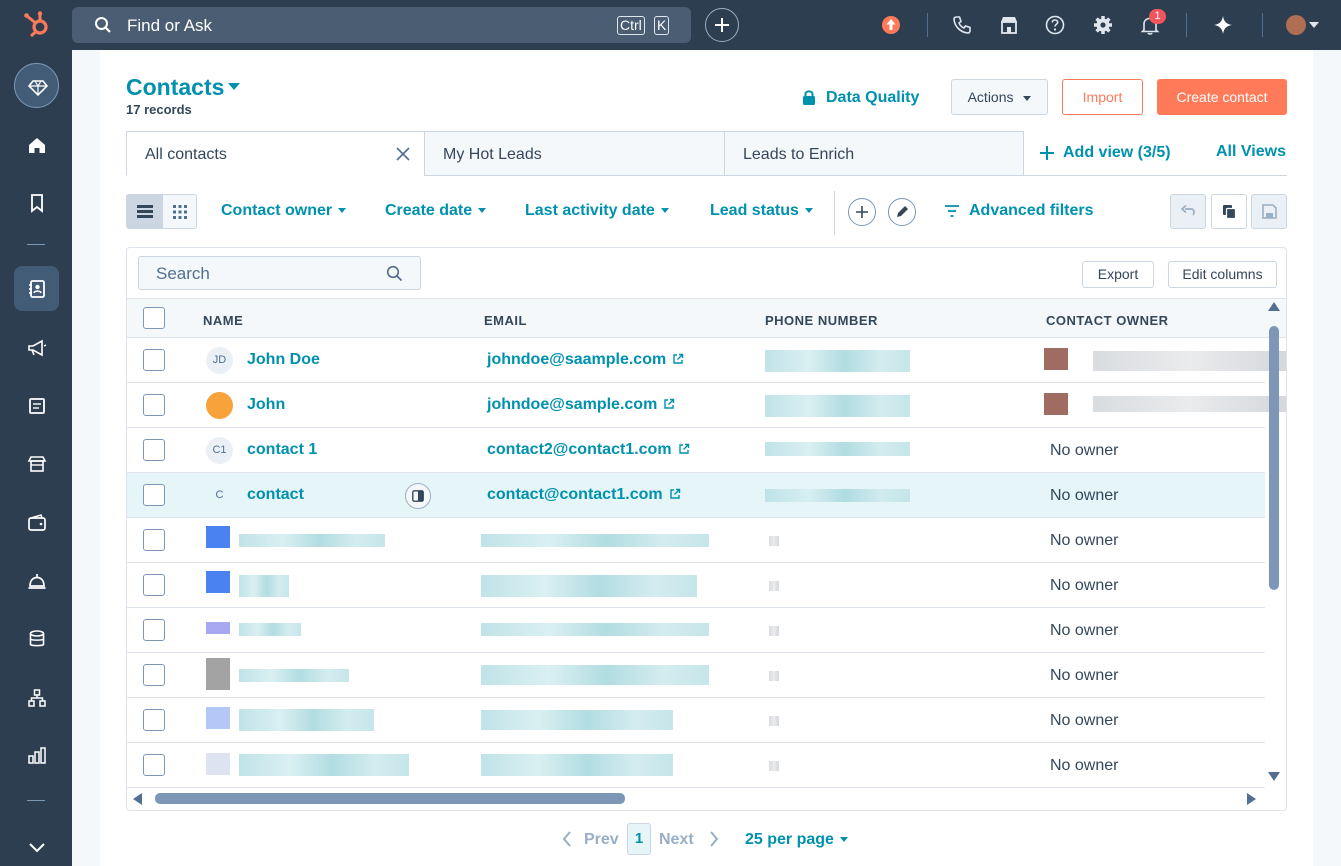 The image size is (1341, 866). Describe the element at coordinates (706, 405) in the screenshot. I see `table-row: John johndoe@sample.com` at that location.